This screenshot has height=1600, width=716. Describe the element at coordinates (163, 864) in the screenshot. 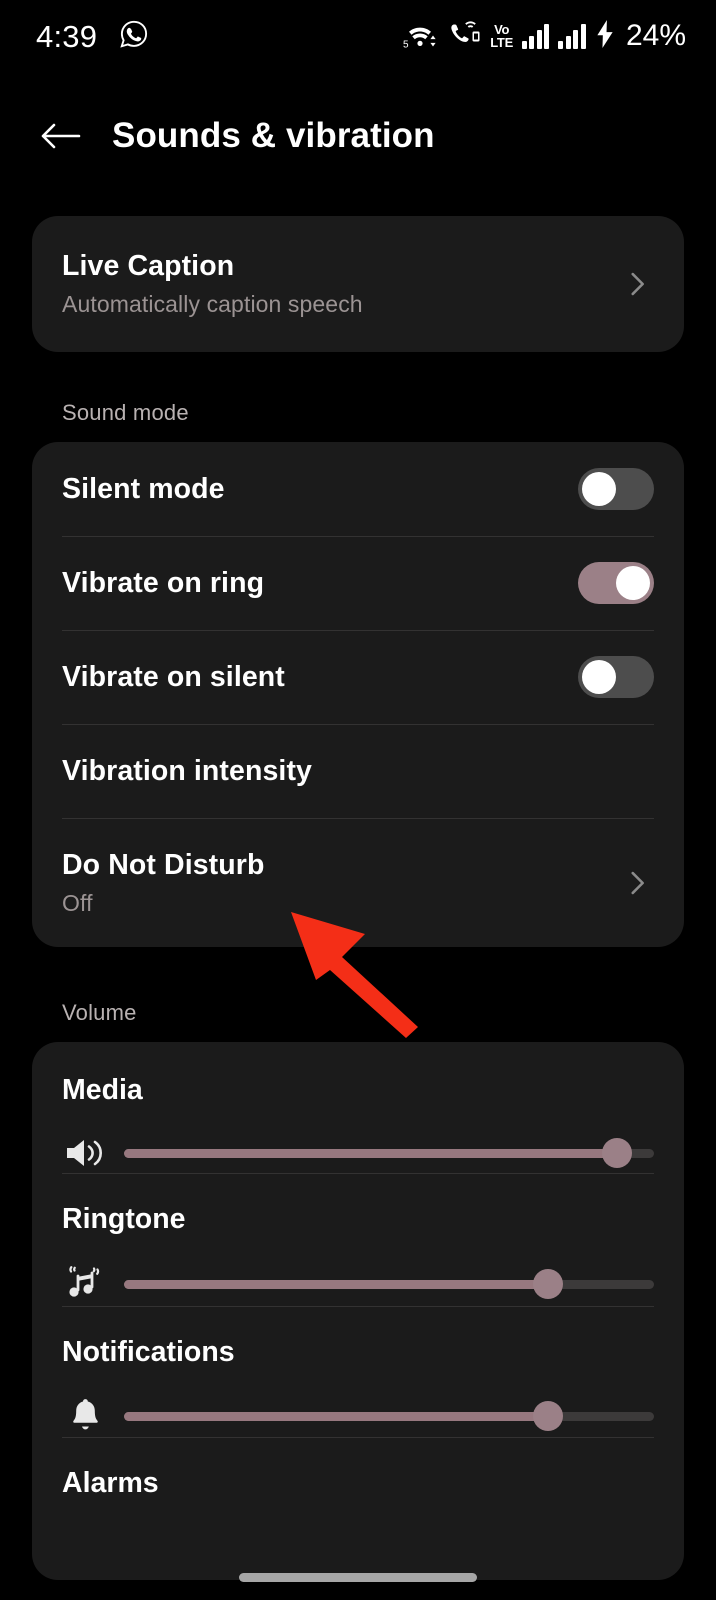

I see `row-label: Do Not Disturb` at that location.